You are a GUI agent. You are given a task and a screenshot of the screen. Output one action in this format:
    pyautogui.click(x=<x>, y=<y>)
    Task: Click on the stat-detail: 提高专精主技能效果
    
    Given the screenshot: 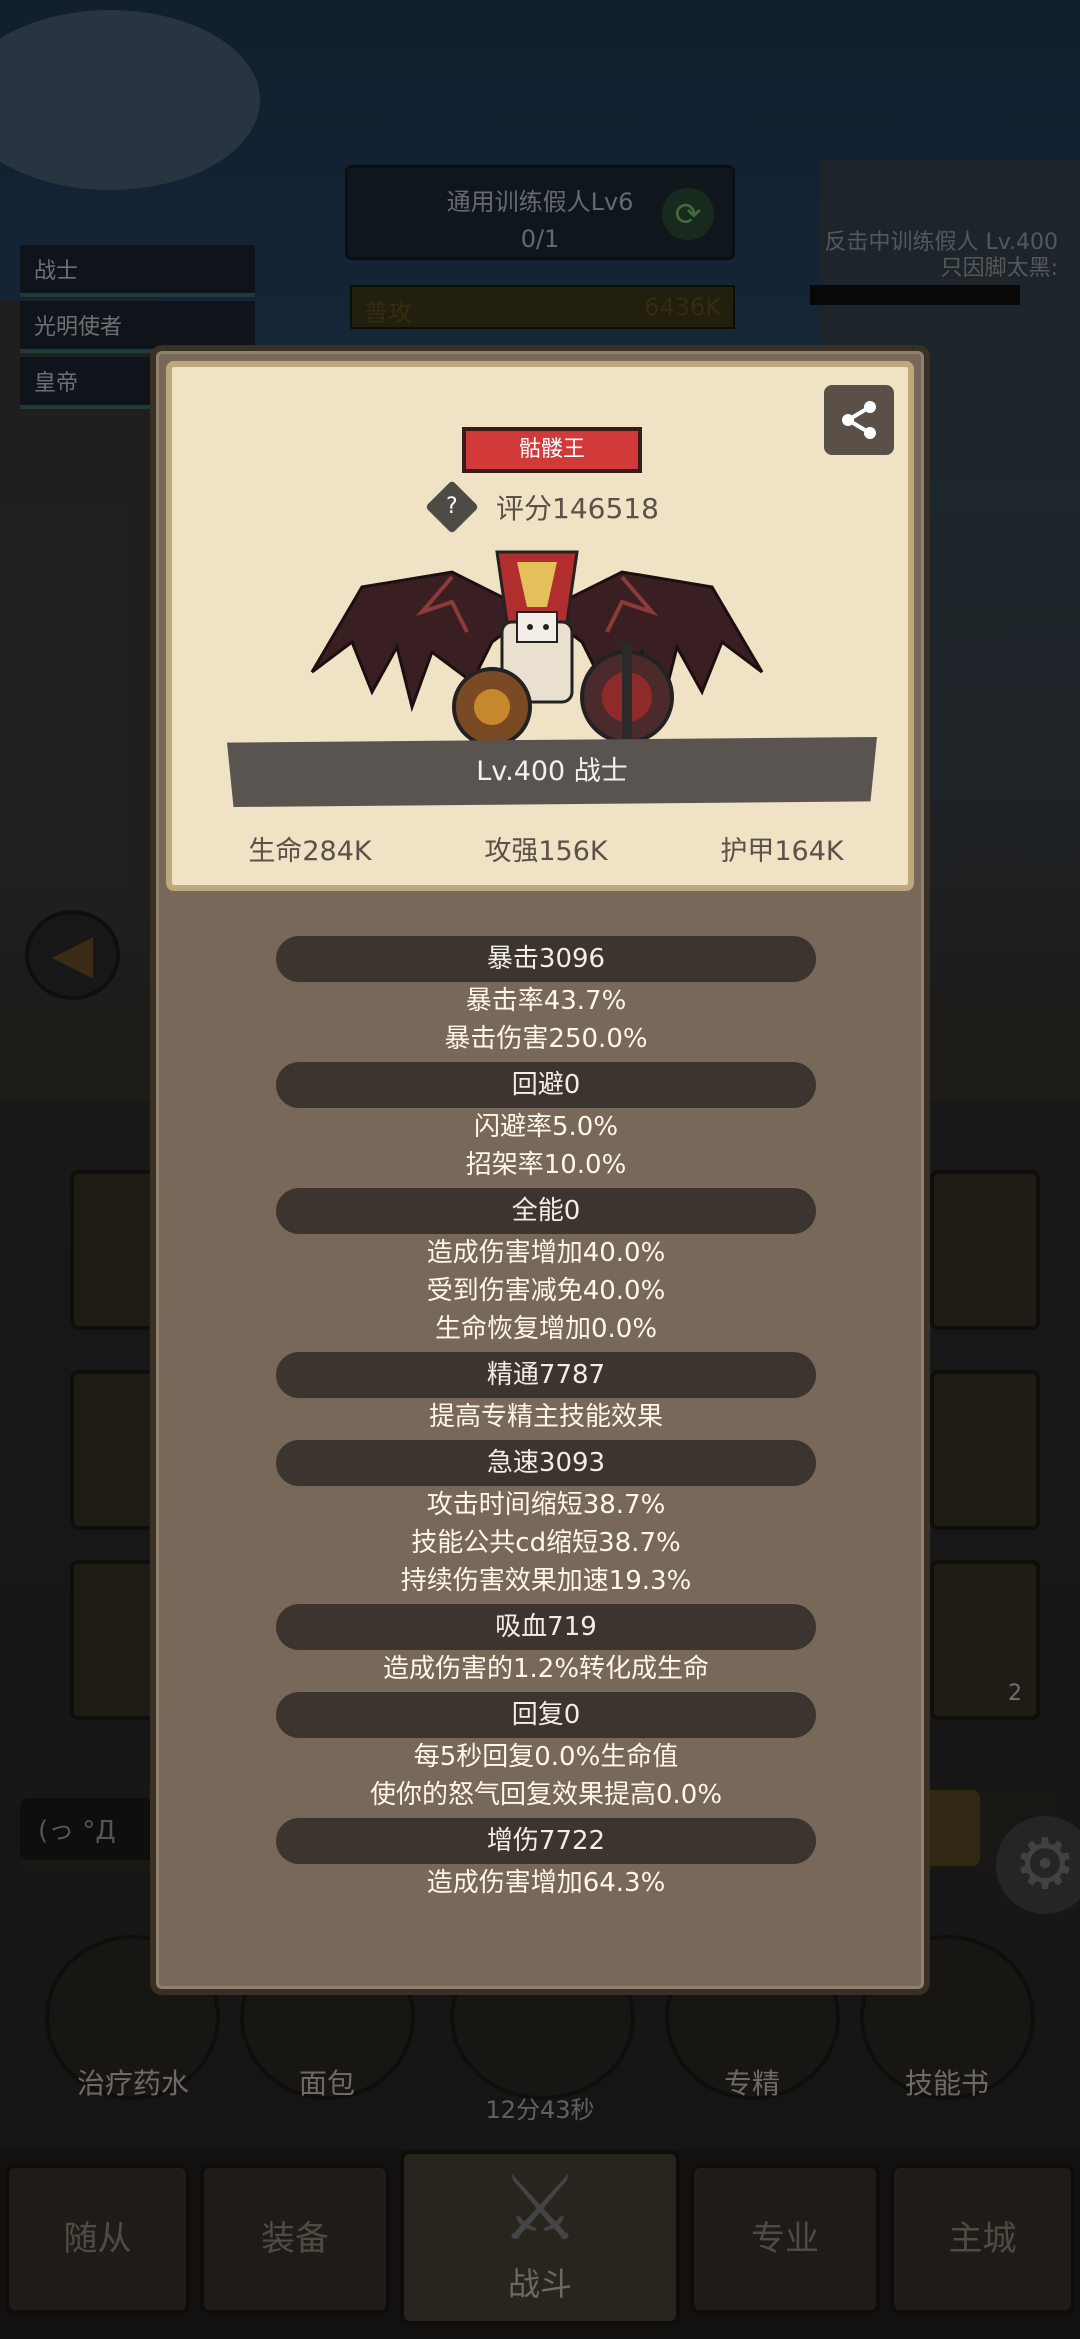 What is the action you would take?
    pyautogui.click(x=545, y=1417)
    